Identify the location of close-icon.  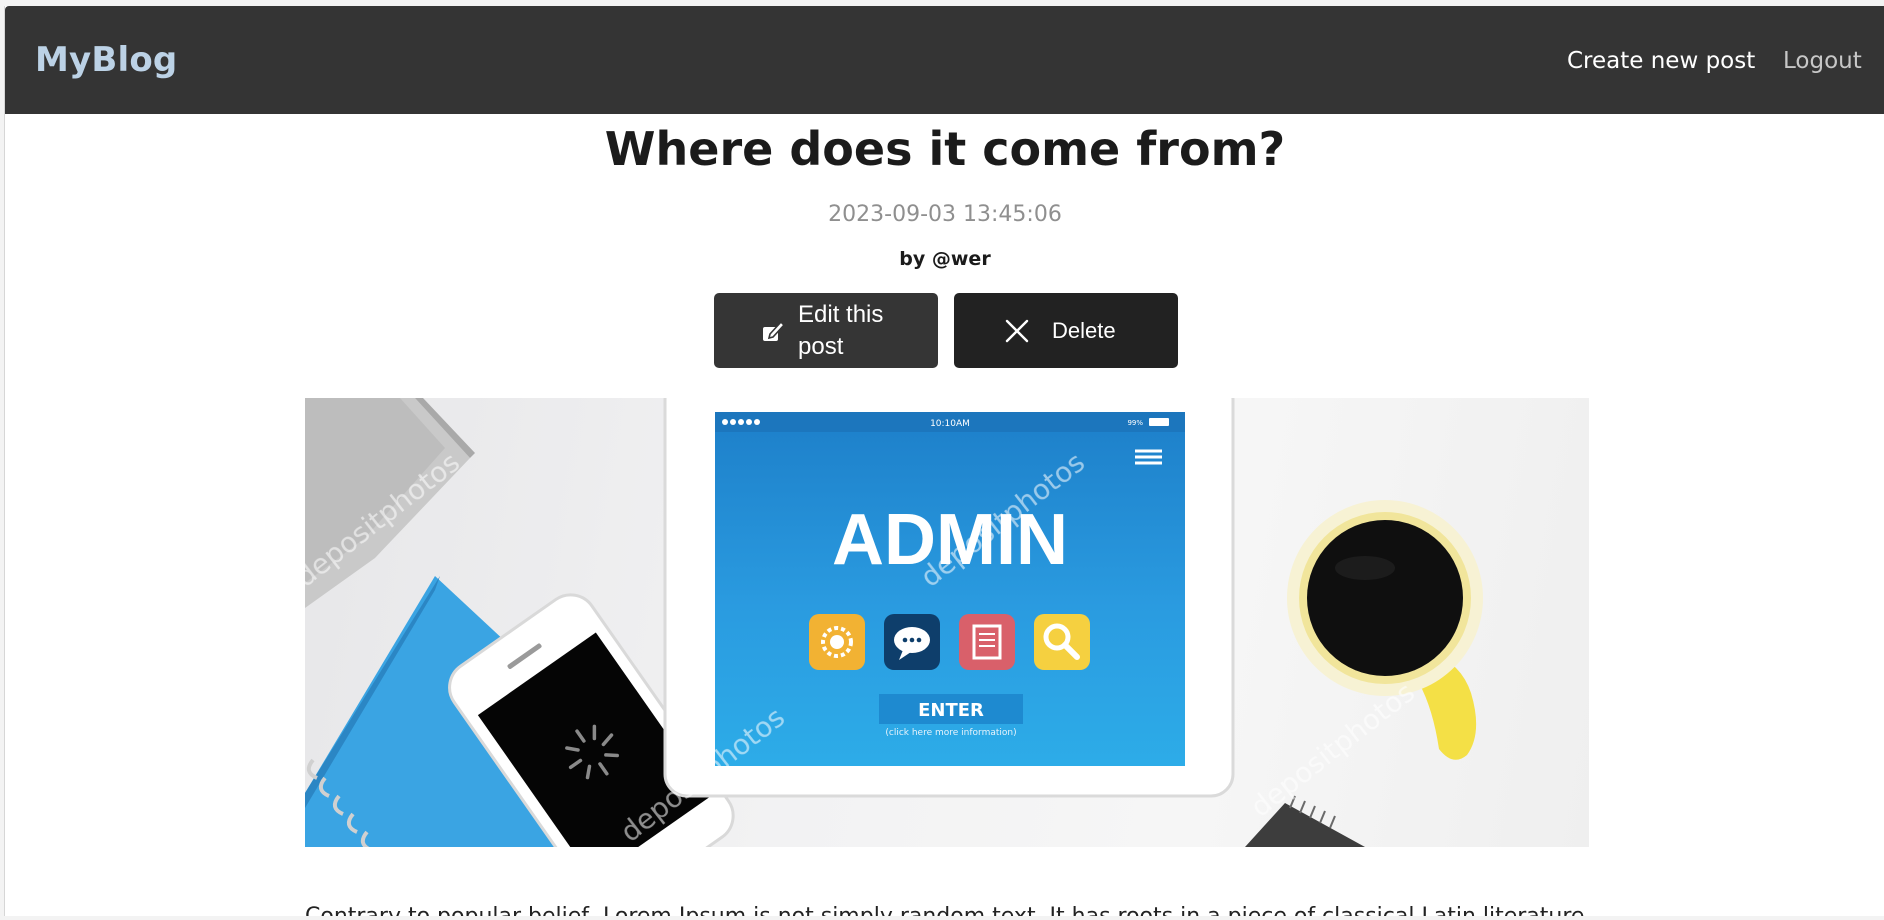
(1017, 331).